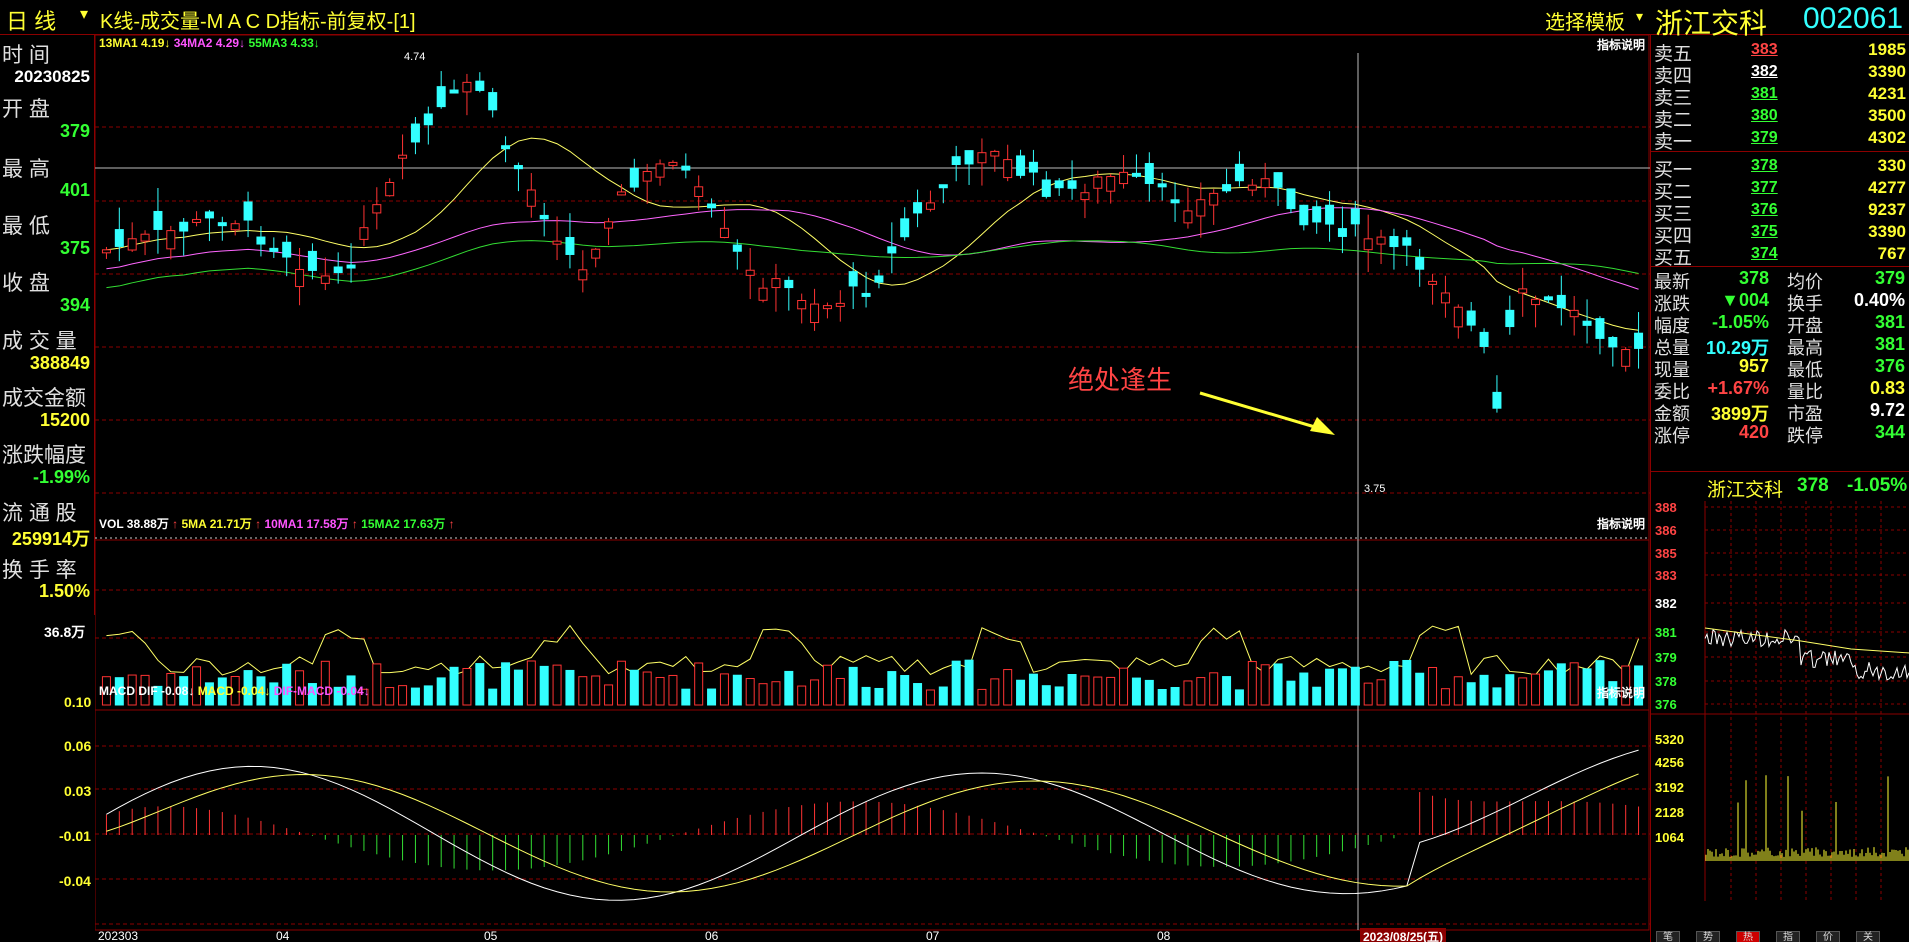 The width and height of the screenshot is (1909, 942). I want to click on buy-row: 买四 375 3390, so click(1780, 234).